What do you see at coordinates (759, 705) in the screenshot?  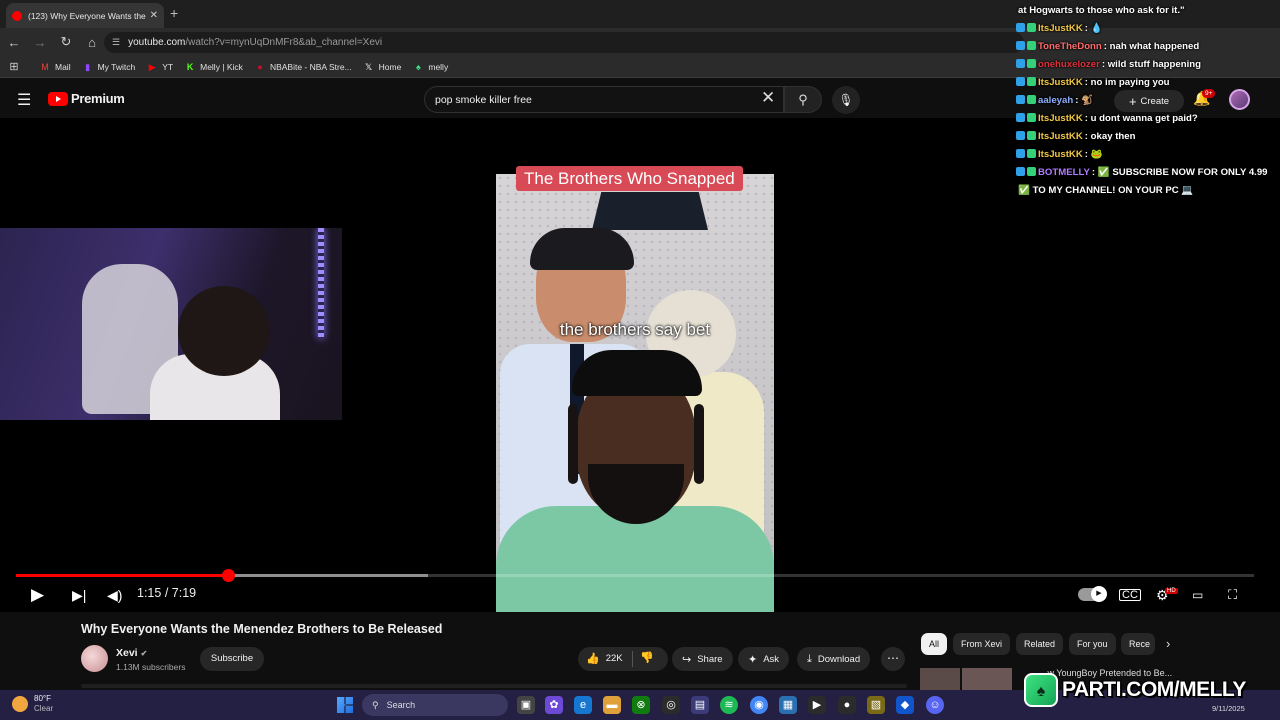 I see `chrome-icon: ◉` at bounding box center [759, 705].